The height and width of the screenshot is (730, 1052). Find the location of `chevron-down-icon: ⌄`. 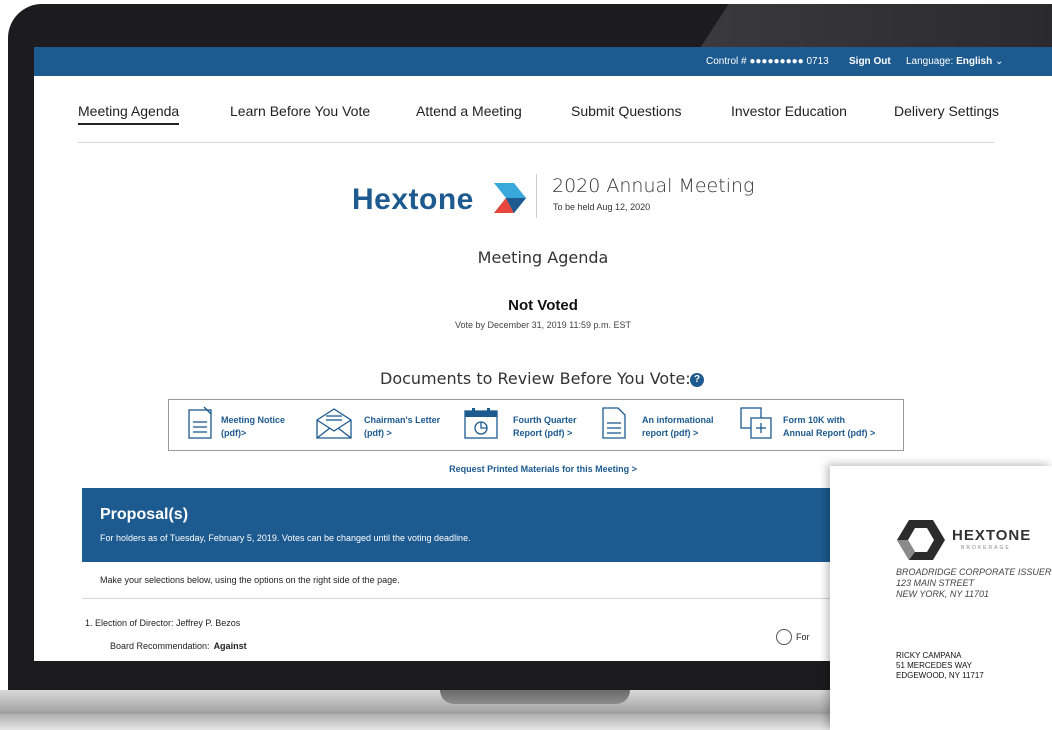

chevron-down-icon: ⌄ is located at coordinates (999, 61).